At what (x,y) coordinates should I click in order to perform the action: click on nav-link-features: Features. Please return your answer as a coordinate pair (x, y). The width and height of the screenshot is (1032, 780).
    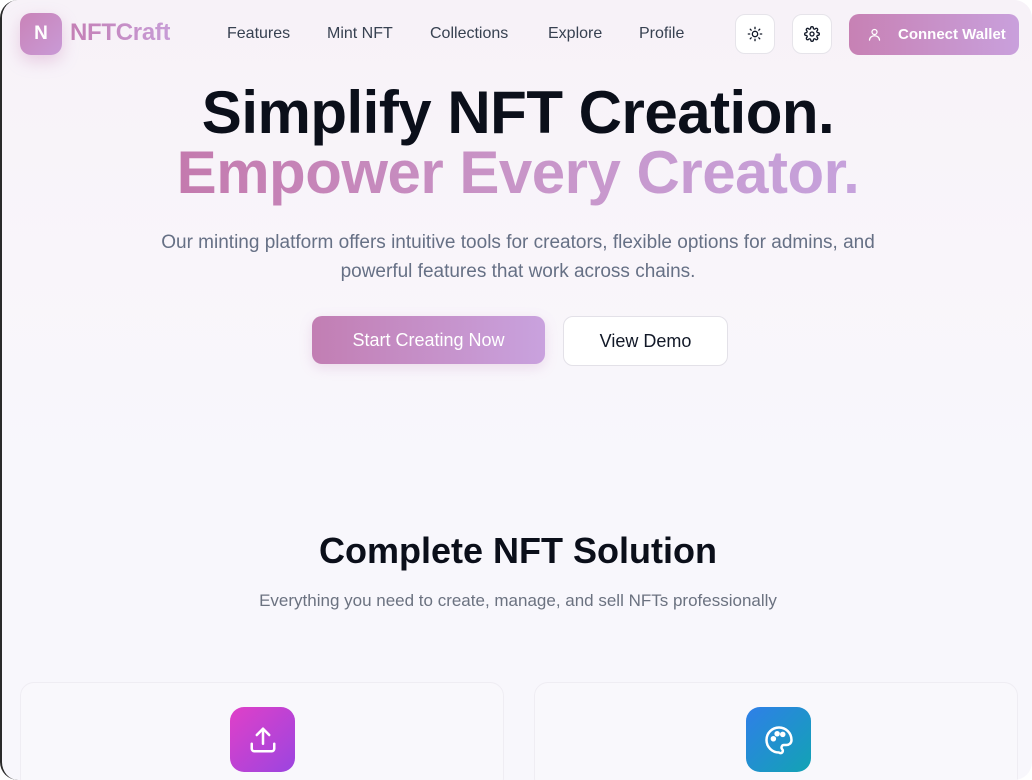
    Looking at the image, I should click on (258, 34).